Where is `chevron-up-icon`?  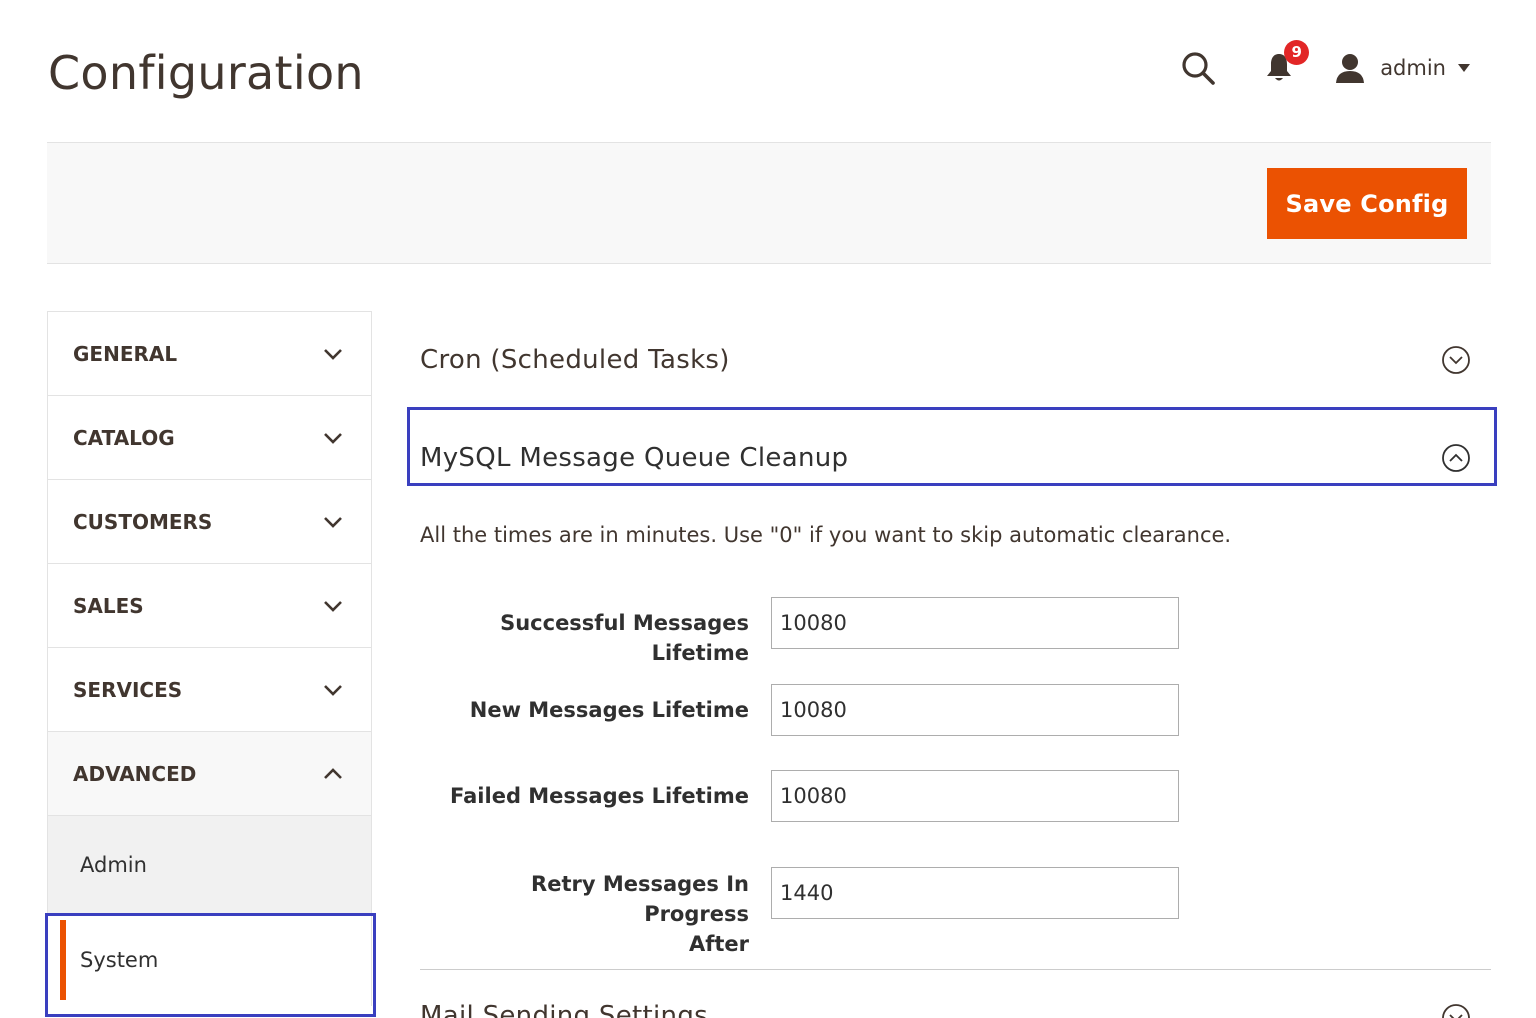 chevron-up-icon is located at coordinates (333, 773).